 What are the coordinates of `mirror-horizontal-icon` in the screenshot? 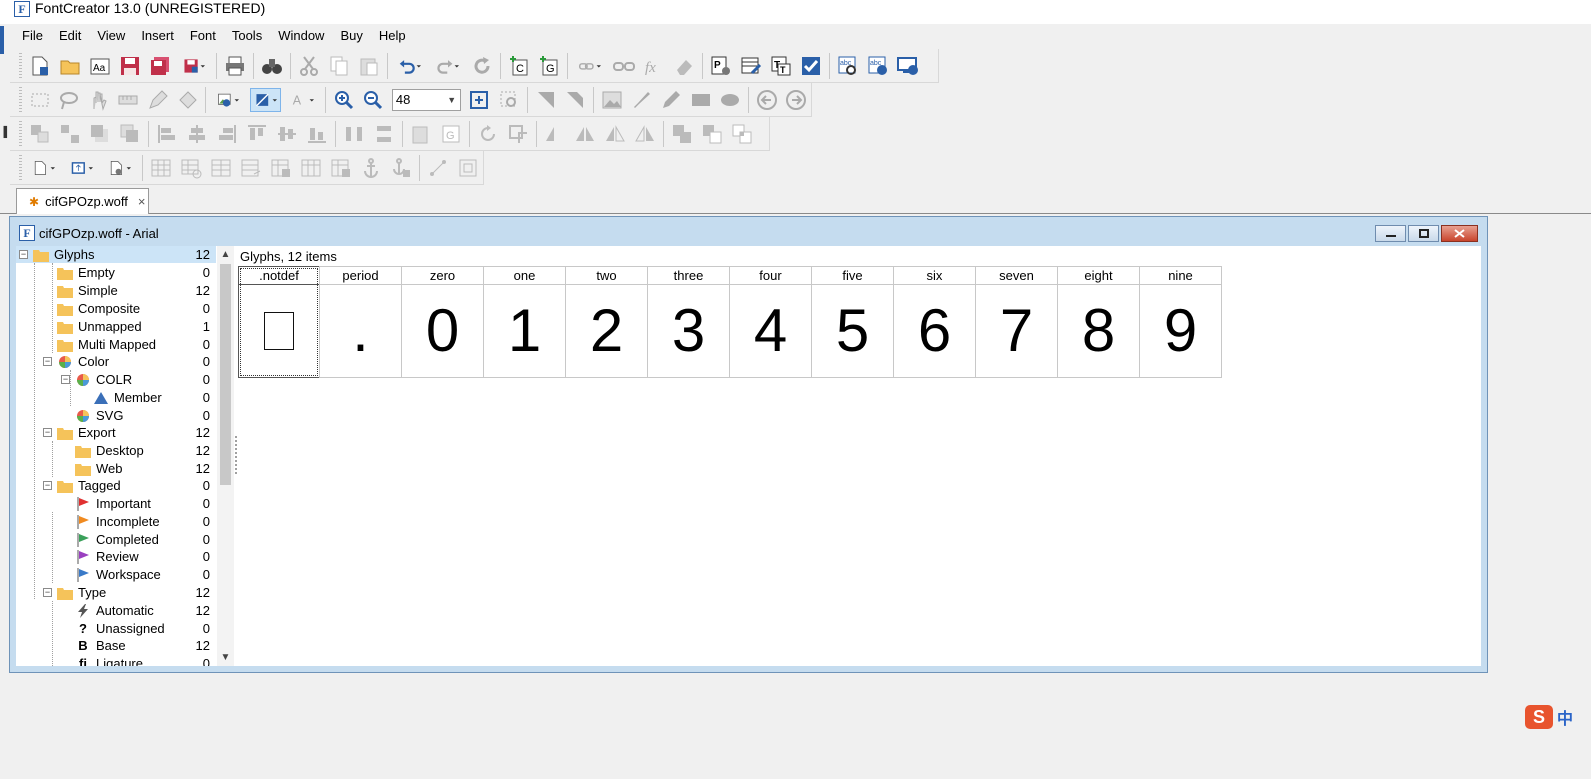 It's located at (585, 134).